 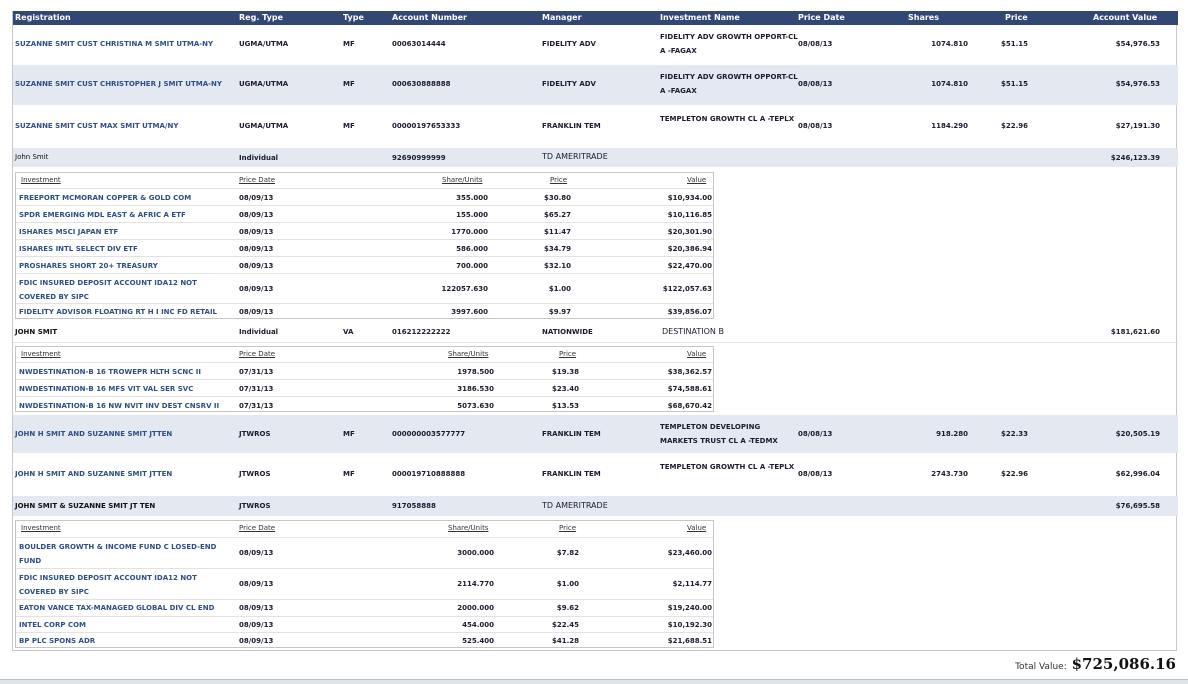 What do you see at coordinates (261, 17) in the screenshot?
I see `col-reg-type: Reg. Type` at bounding box center [261, 17].